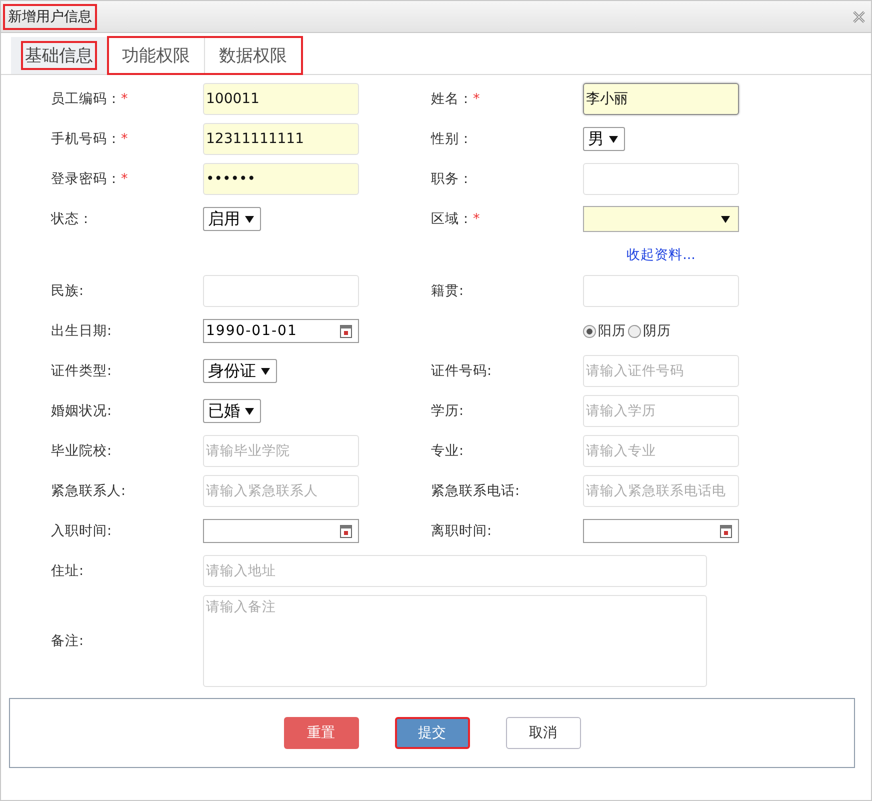 The width and height of the screenshot is (872, 801). Describe the element at coordinates (240, 371) in the screenshot. I see `select-field: 身份证` at that location.